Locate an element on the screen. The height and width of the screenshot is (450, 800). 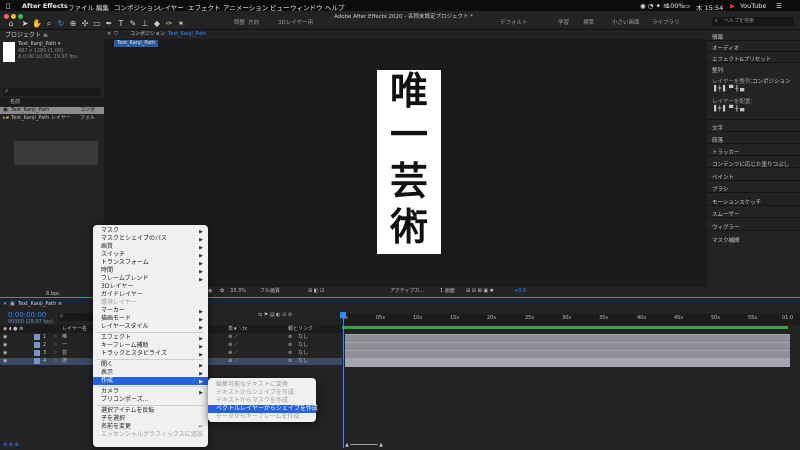
resolution-select: フル画質 is located at coordinates (270, 291).